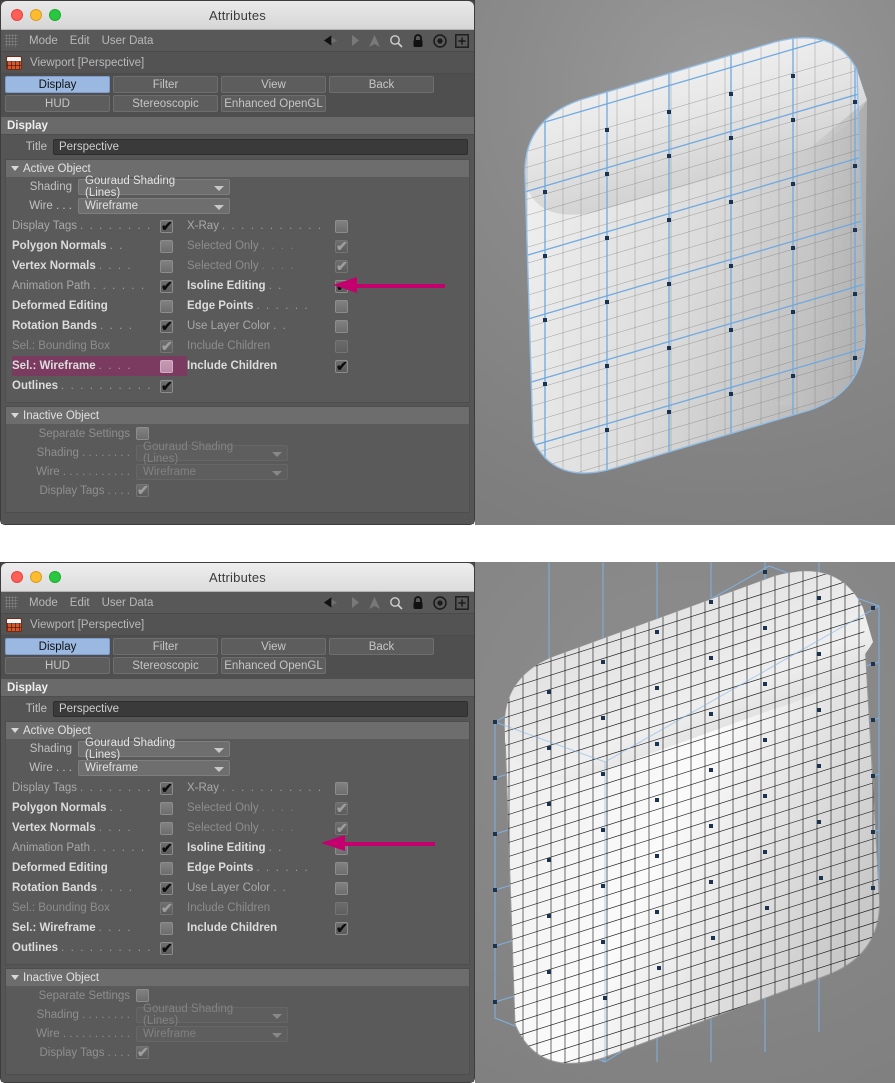  I want to click on menu-bar-top: Mode Edit User Data, so click(237, 41).